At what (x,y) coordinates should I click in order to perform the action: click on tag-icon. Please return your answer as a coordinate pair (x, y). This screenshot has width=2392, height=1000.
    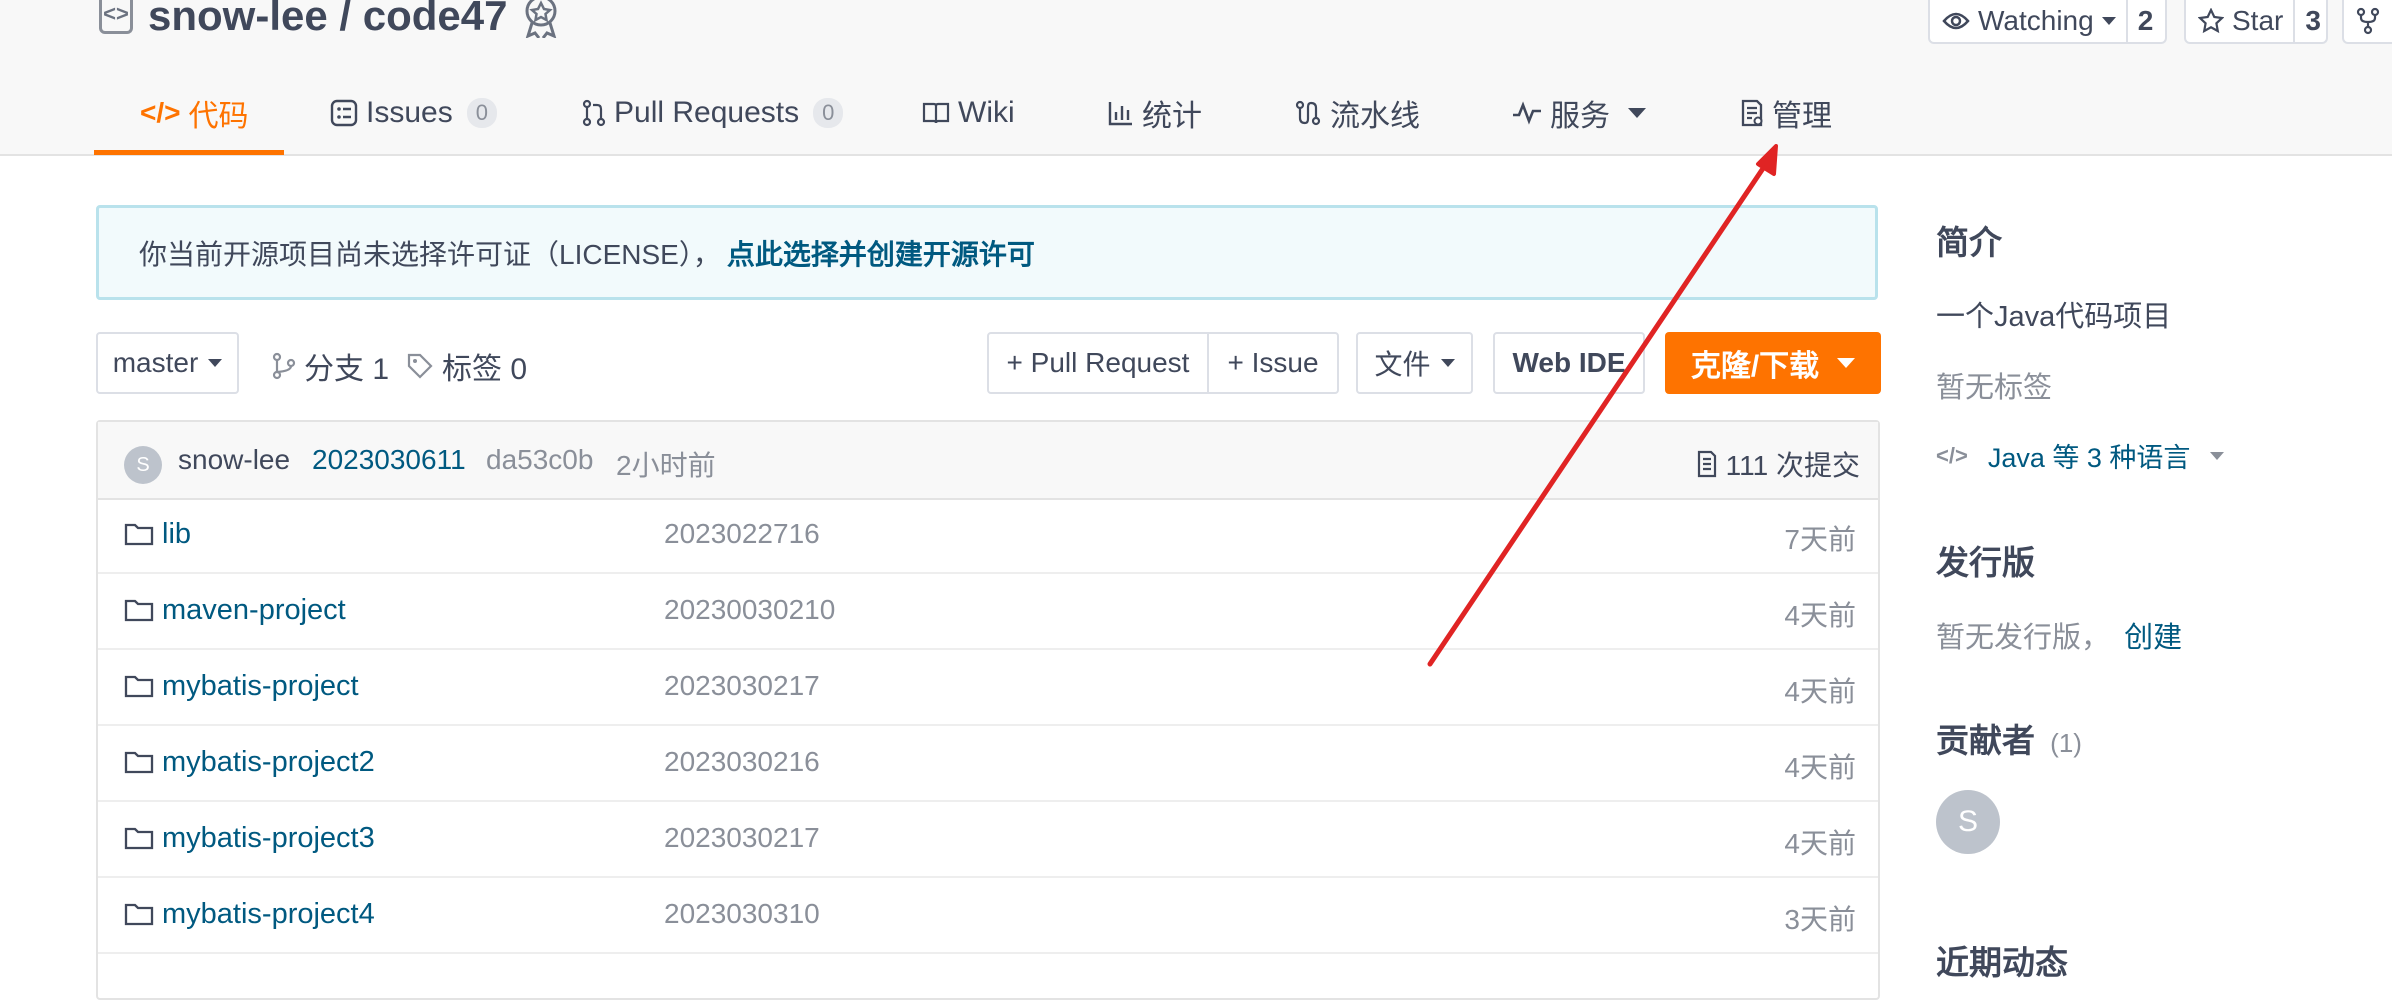
    Looking at the image, I should click on (420, 366).